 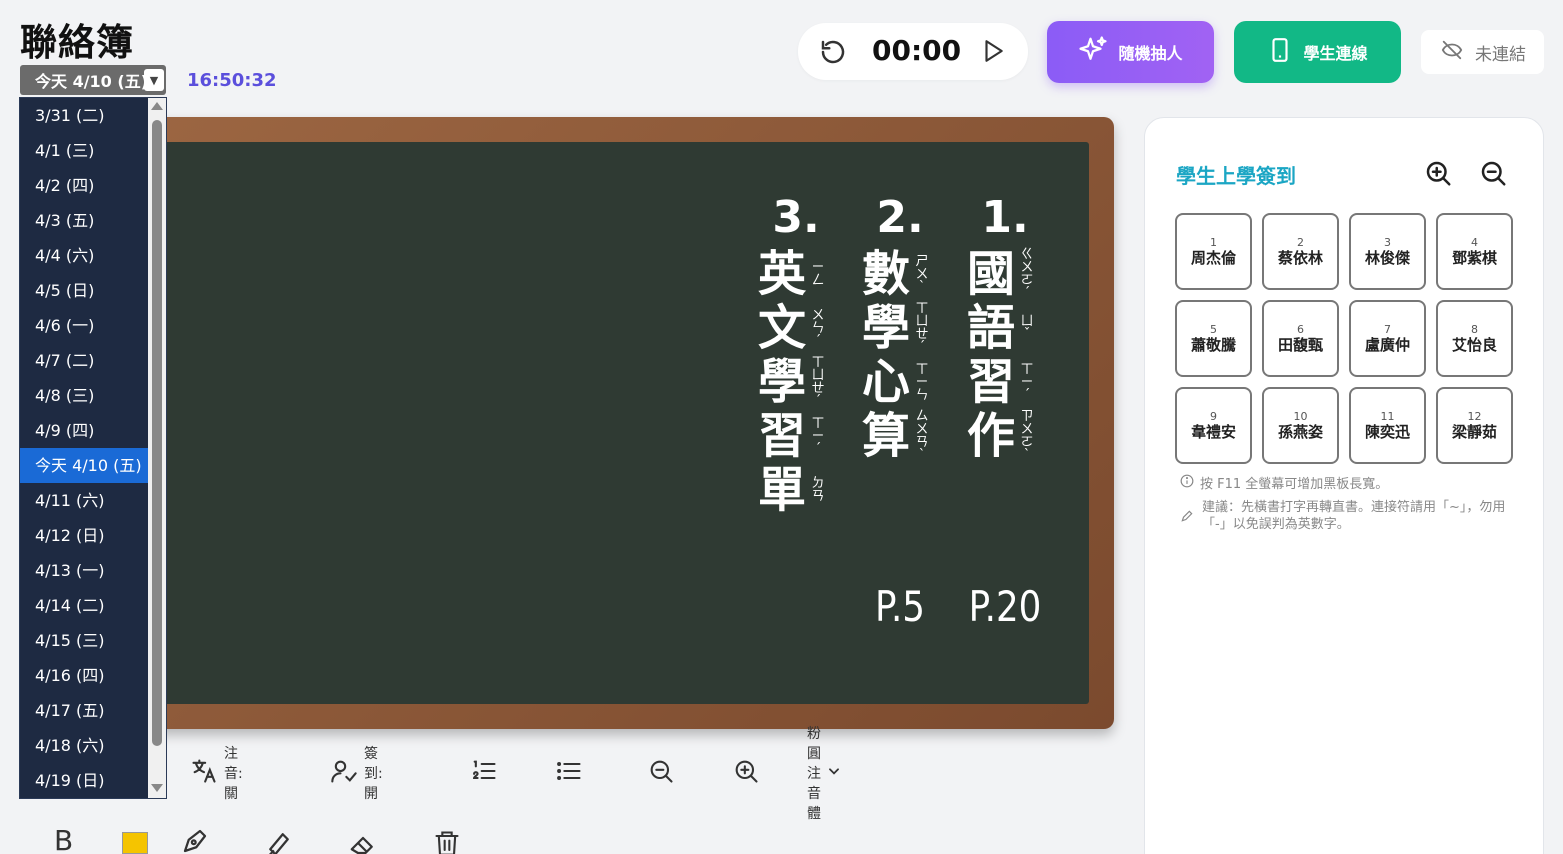 I want to click on dropdown-scrollbar, so click(x=157, y=448).